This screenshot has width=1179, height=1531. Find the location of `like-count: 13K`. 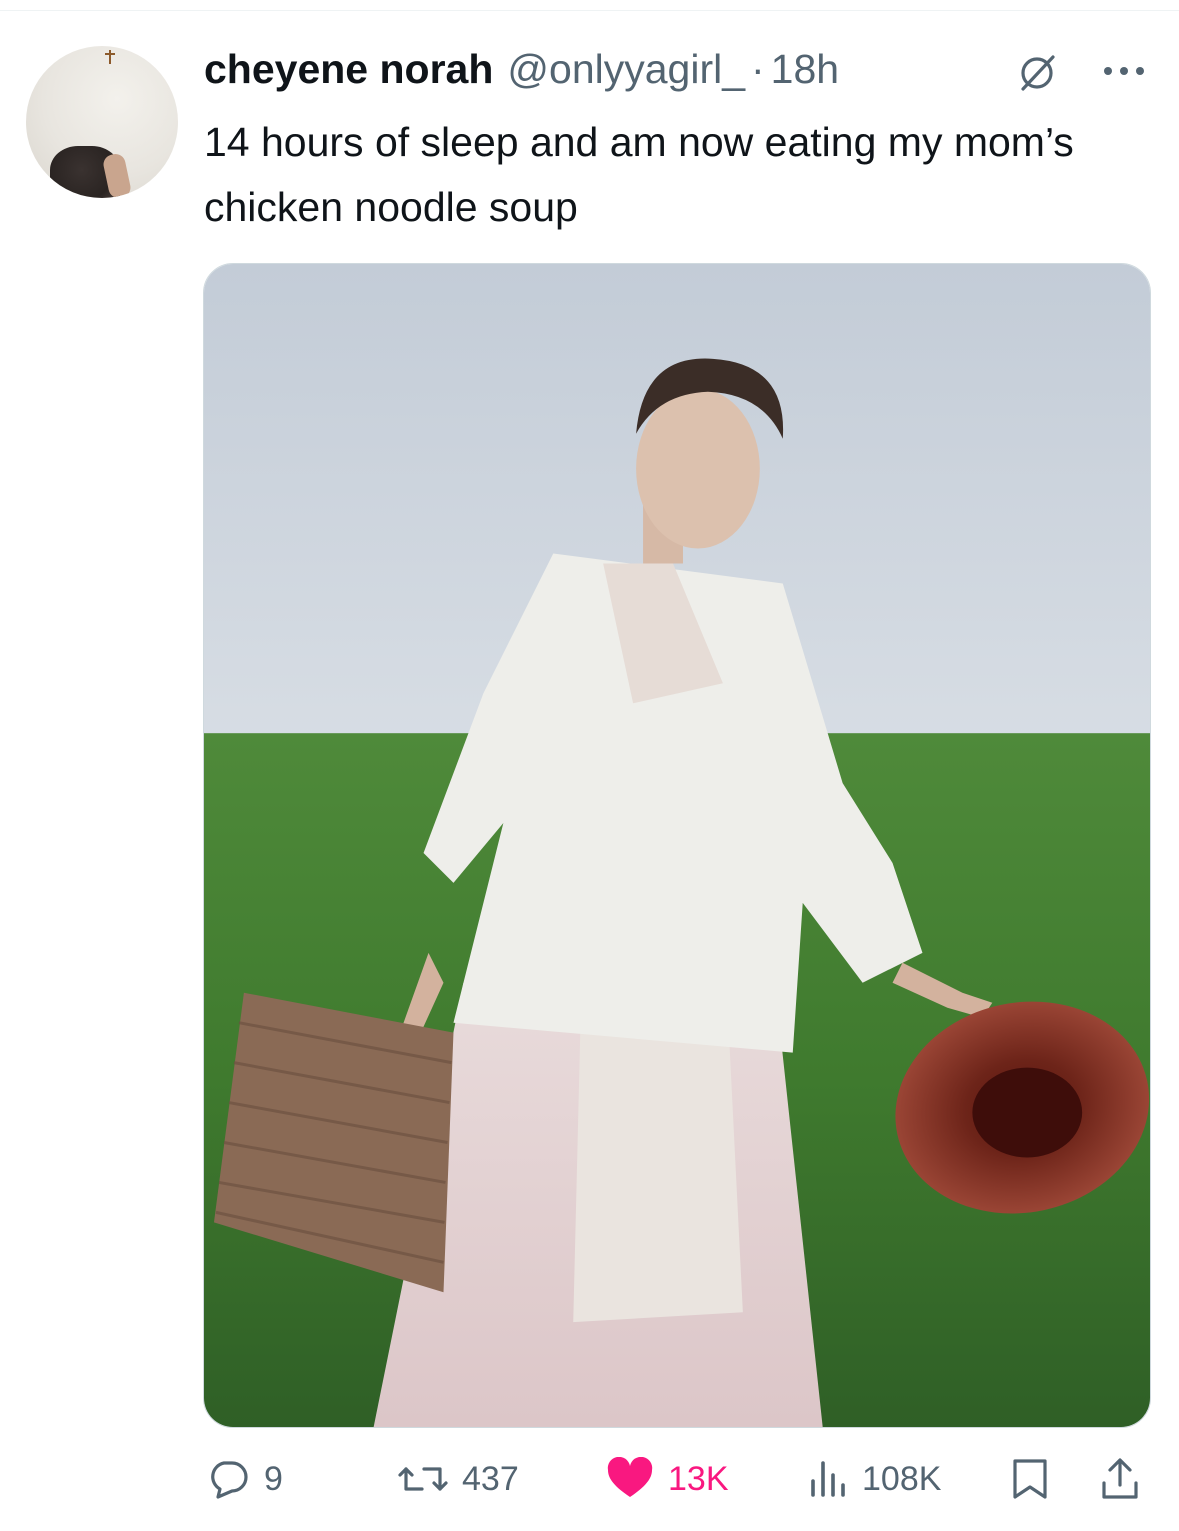

like-count: 13K is located at coordinates (698, 1478).